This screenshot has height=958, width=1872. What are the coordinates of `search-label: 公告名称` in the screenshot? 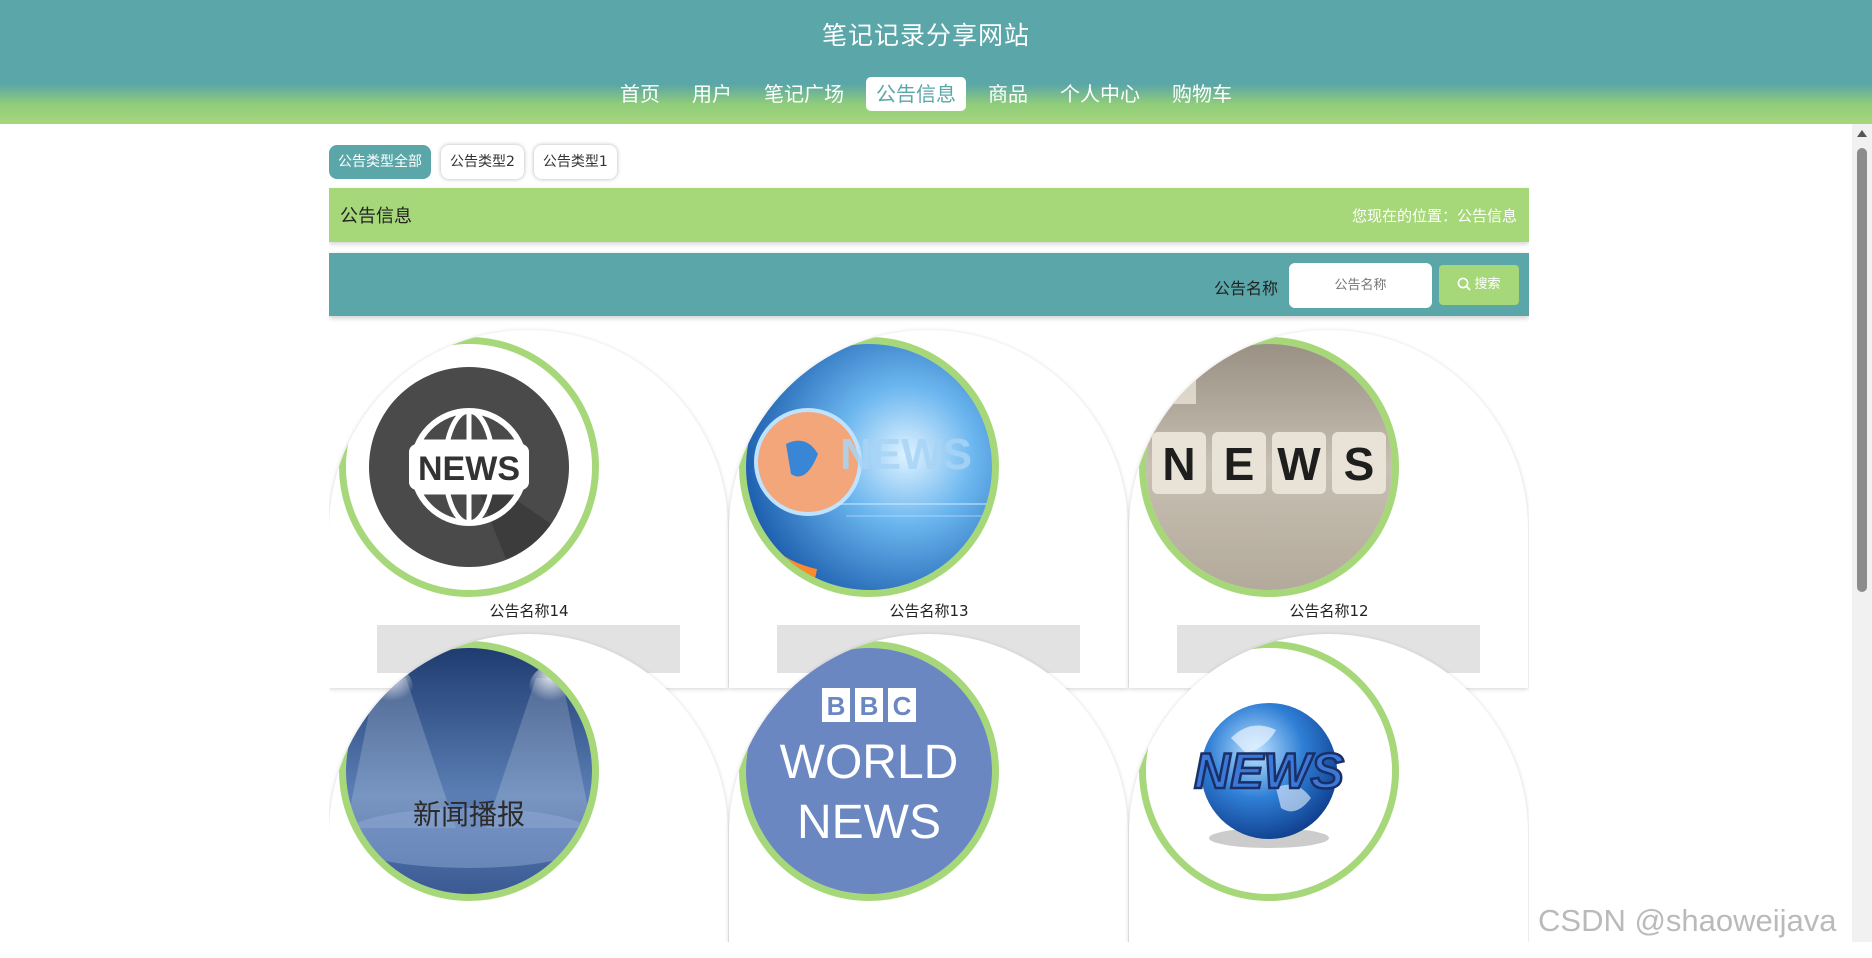 It's located at (1246, 288).